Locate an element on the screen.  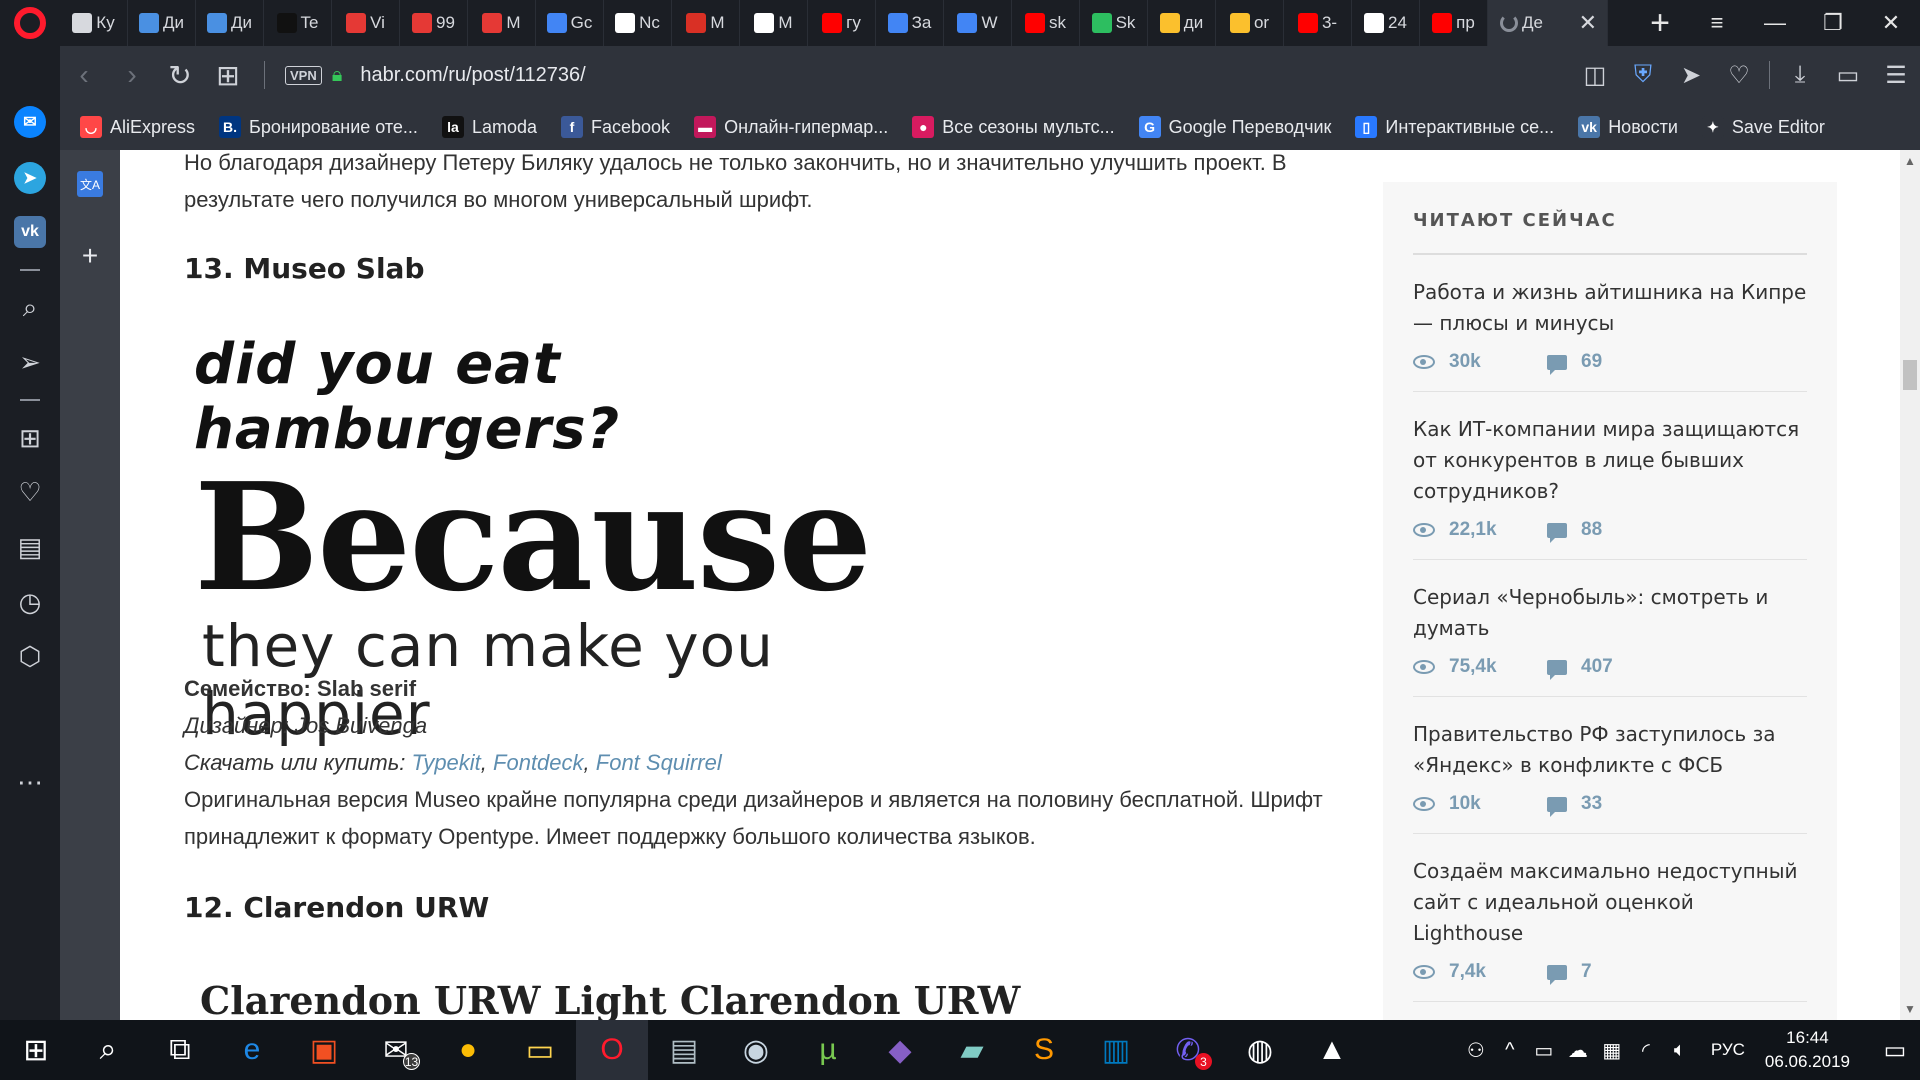
browser-tab: 99 is located at coordinates (434, 23).